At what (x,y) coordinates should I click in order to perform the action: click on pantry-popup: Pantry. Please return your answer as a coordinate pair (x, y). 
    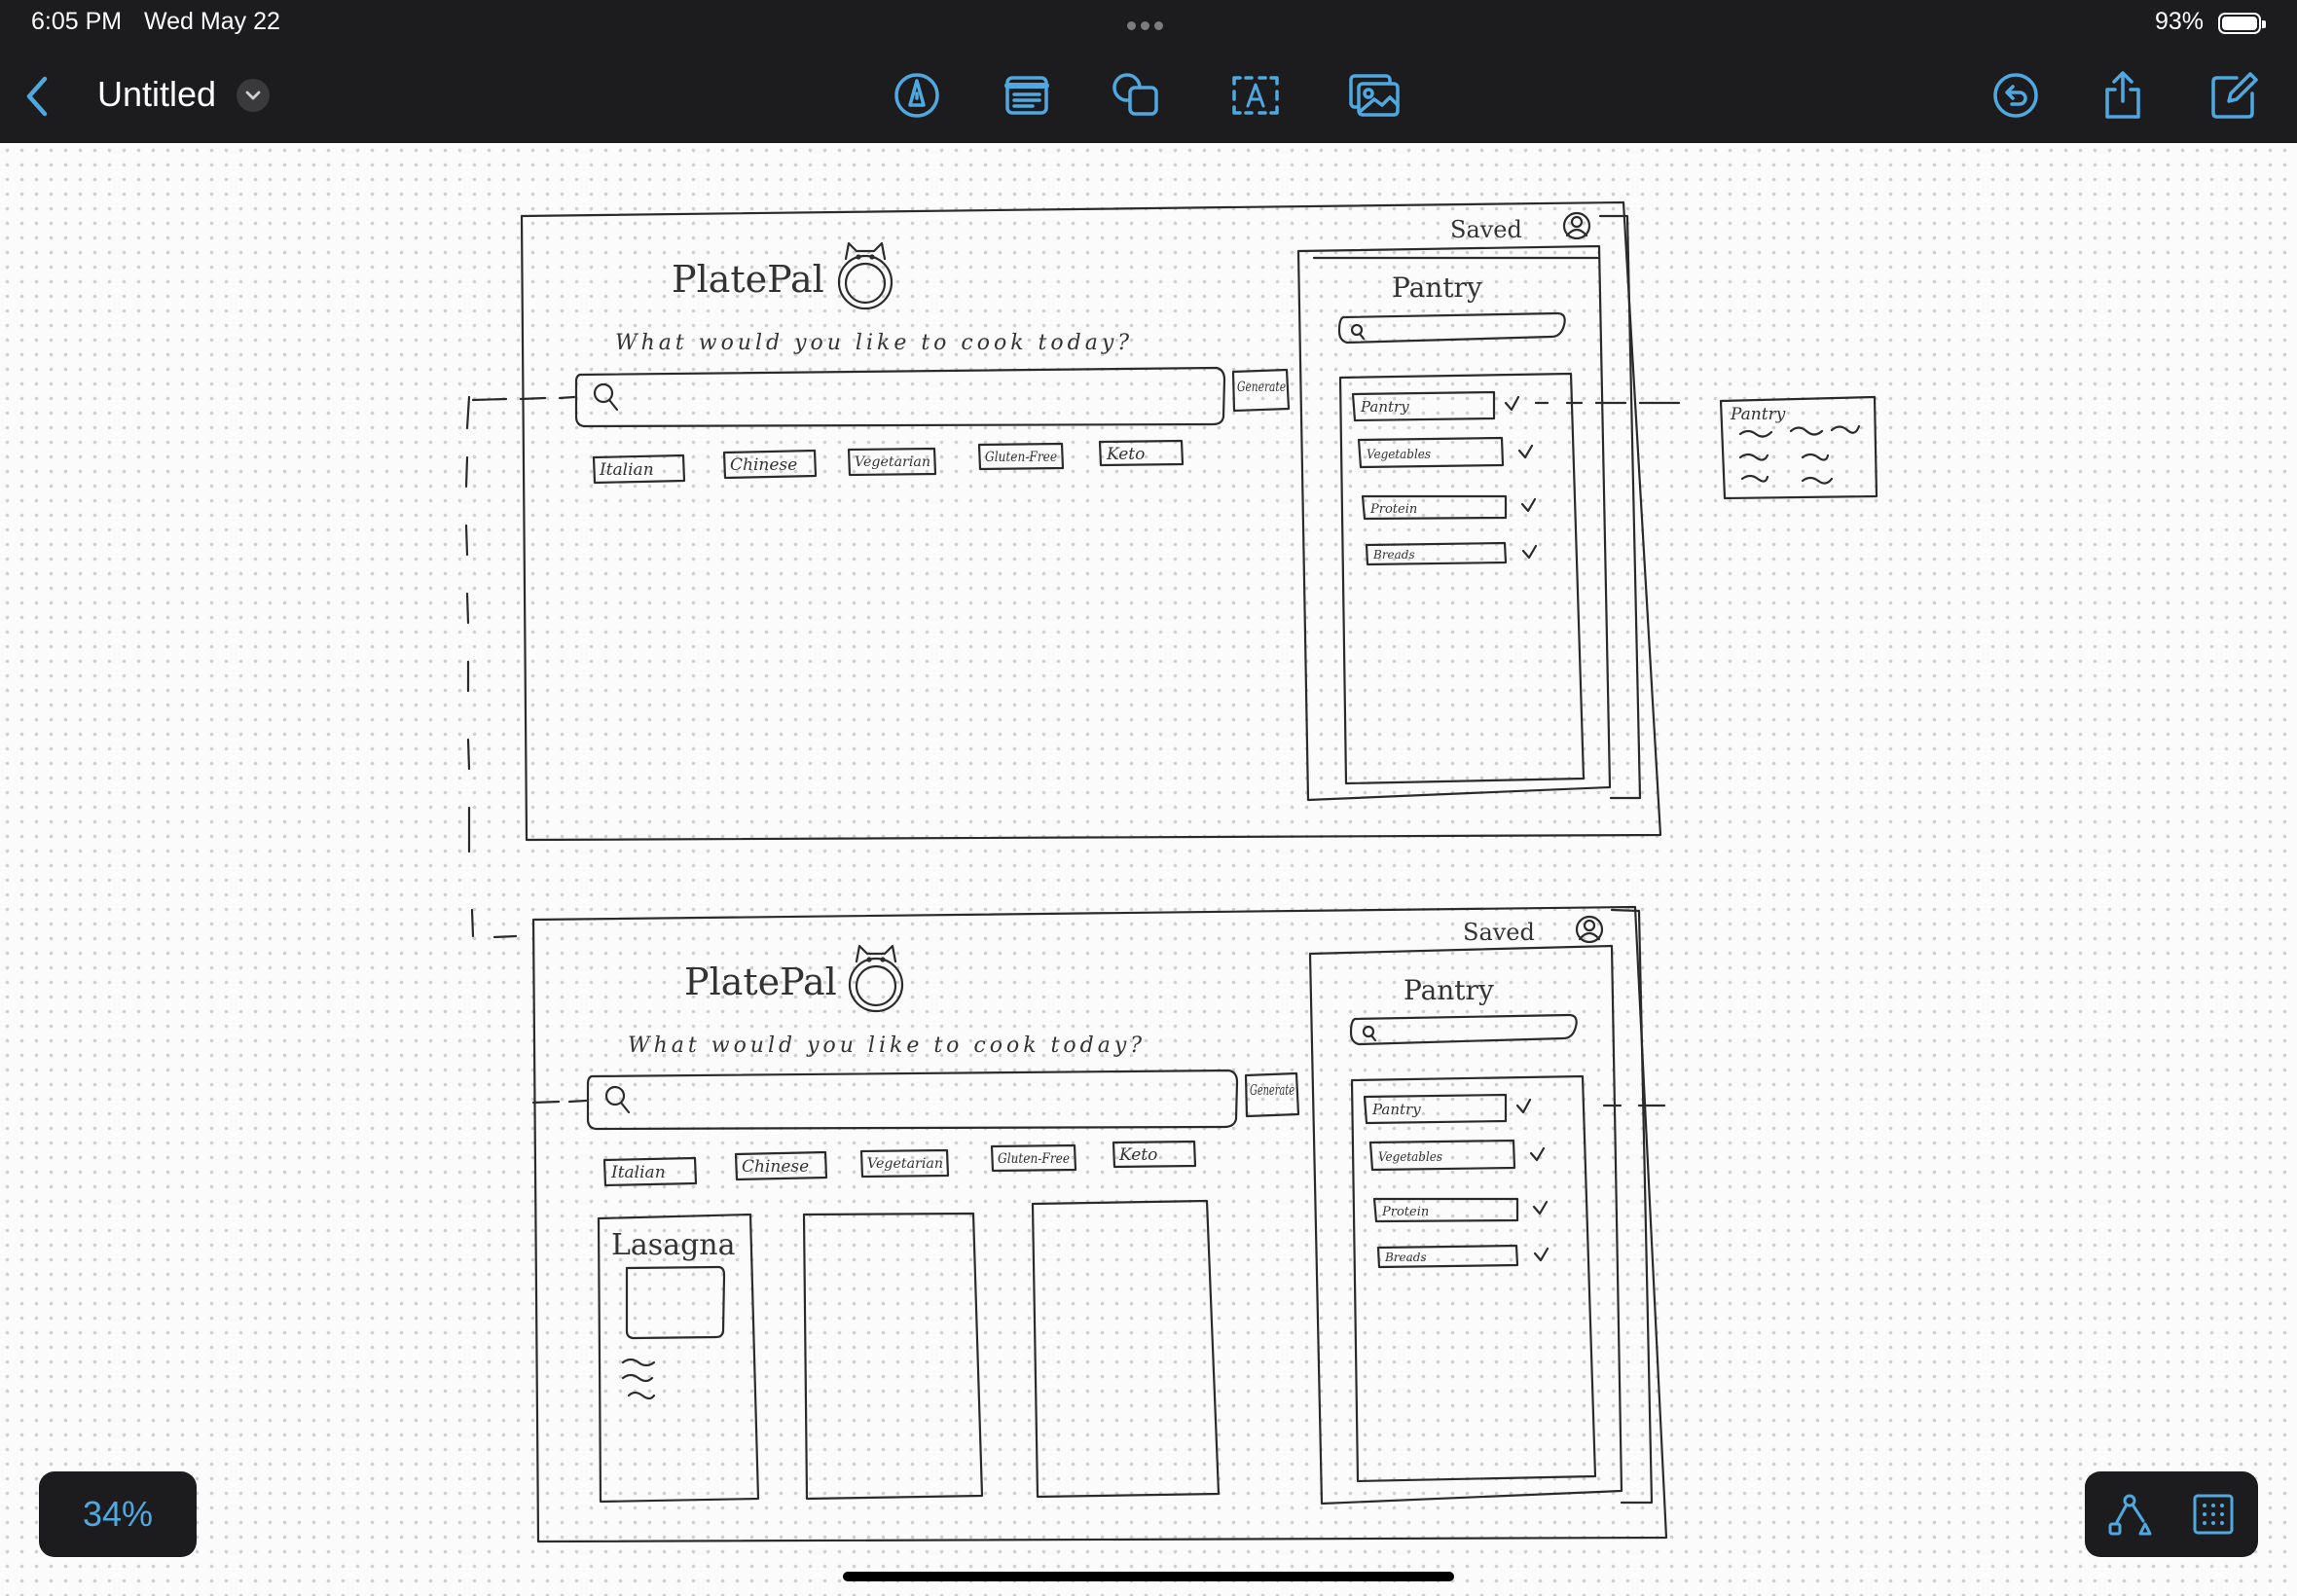
    Looking at the image, I should click on (1798, 447).